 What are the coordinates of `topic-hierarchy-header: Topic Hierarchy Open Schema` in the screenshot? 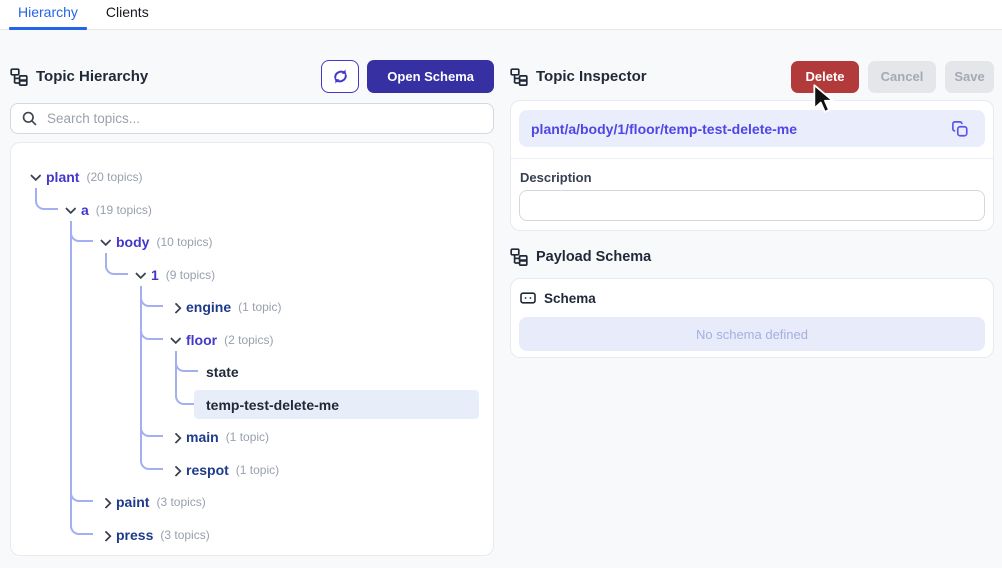 It's located at (252, 76).